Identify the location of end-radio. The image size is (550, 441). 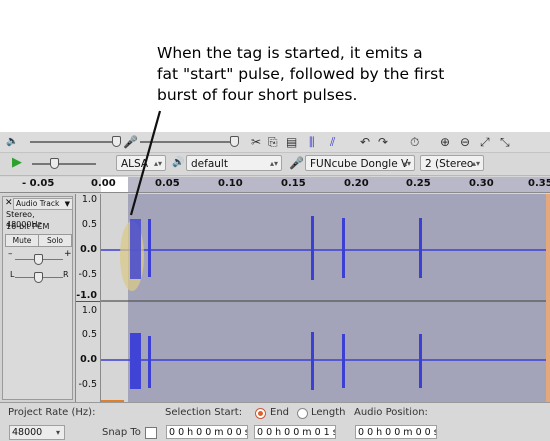
(260, 413).